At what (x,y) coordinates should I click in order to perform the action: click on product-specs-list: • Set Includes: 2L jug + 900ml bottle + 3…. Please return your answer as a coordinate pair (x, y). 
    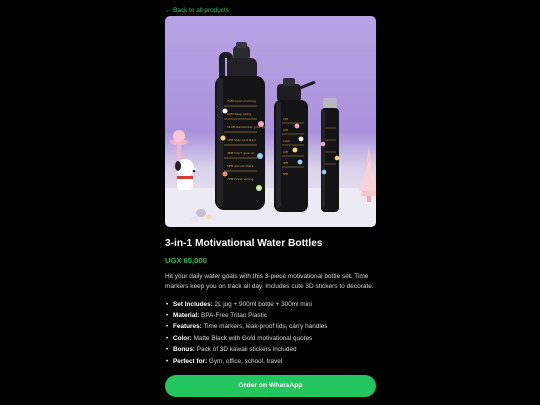
    Looking at the image, I should click on (270, 333).